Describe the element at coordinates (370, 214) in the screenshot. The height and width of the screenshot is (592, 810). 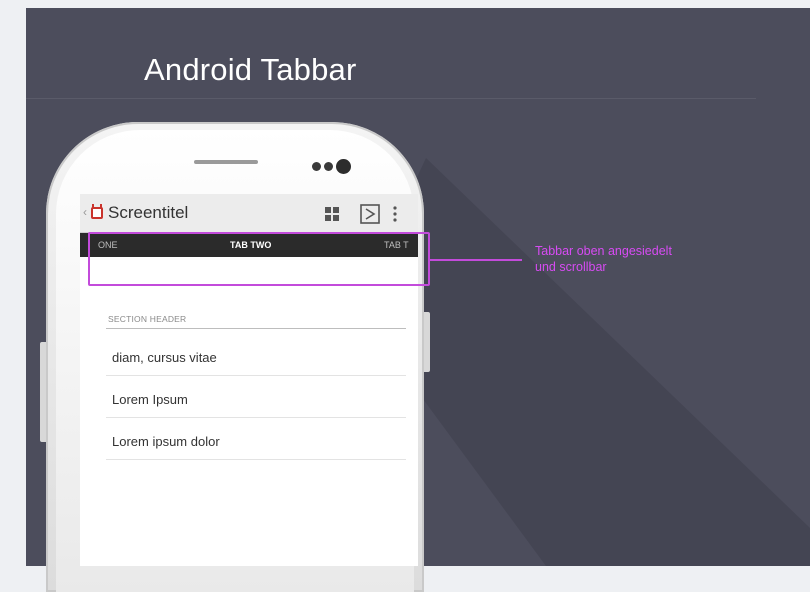
I see `share-icon` at that location.